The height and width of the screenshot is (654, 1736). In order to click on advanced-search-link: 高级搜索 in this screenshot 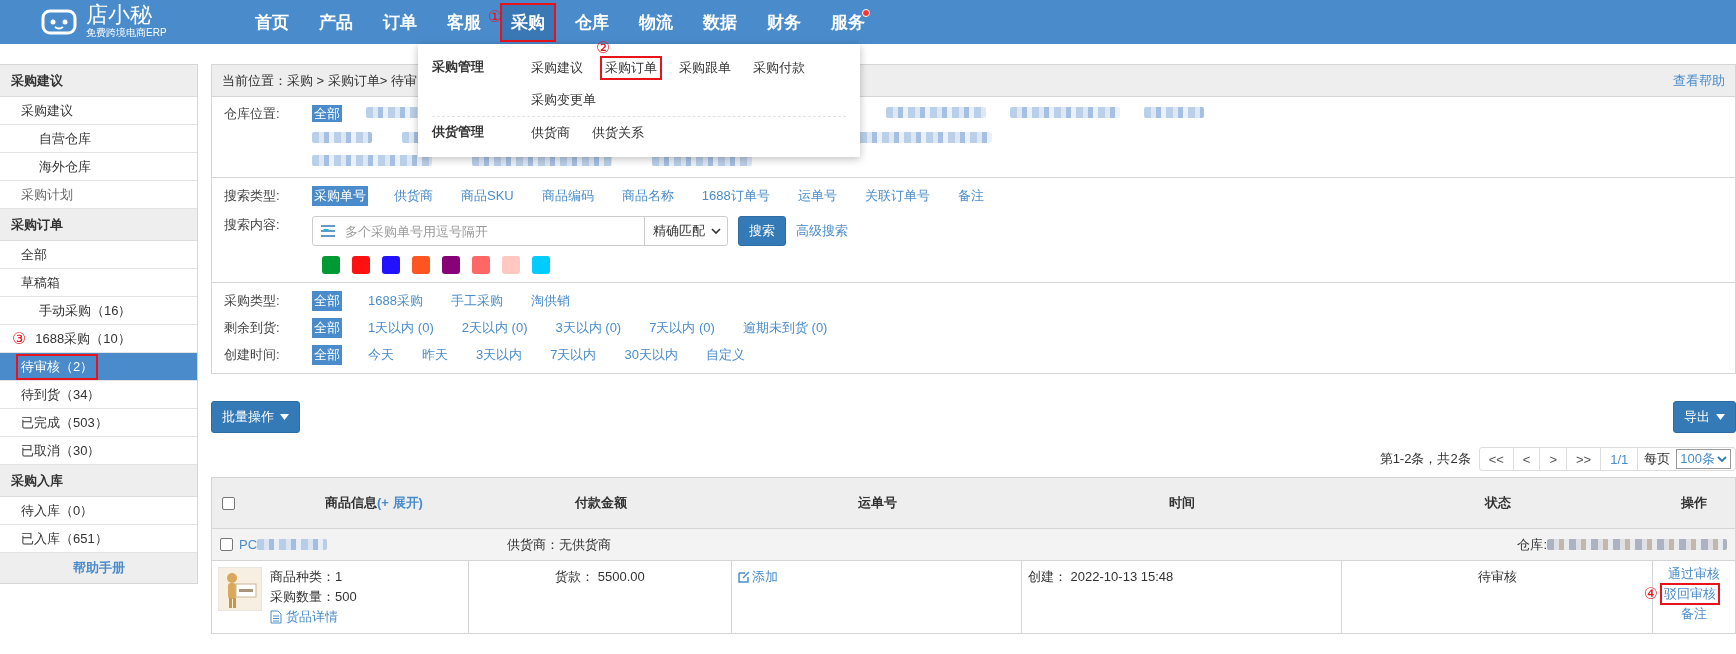, I will do `click(822, 231)`.